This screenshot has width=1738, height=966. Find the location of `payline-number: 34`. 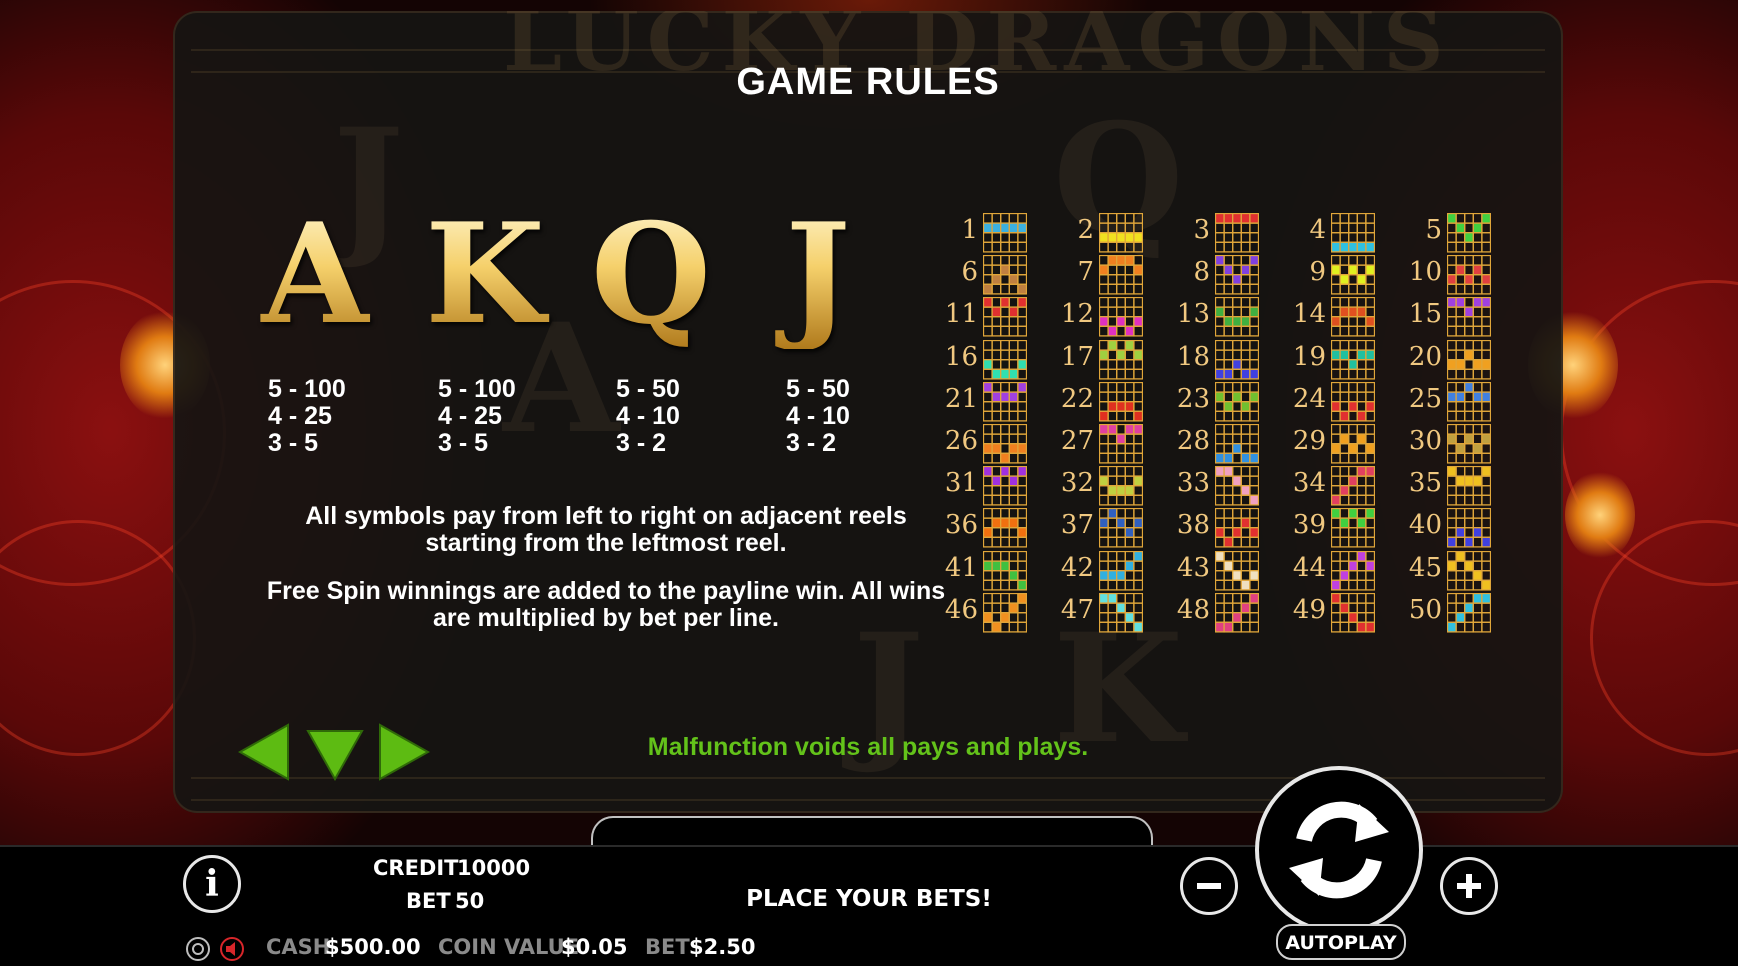

payline-number: 34 is located at coordinates (1309, 483).